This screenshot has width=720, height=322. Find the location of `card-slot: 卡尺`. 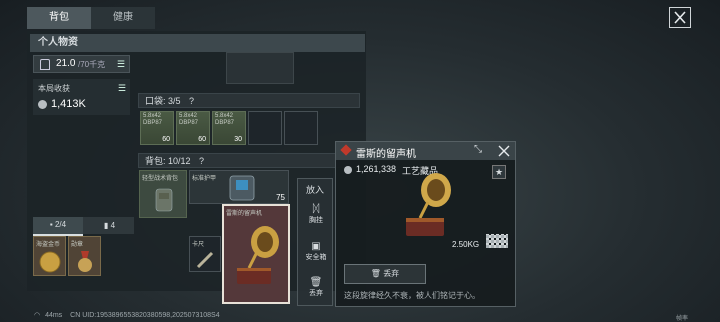

card-slot: 卡尺 is located at coordinates (205, 254).